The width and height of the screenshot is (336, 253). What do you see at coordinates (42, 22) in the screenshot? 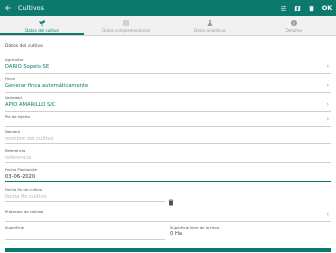
I see `sprout-icon` at bounding box center [42, 22].